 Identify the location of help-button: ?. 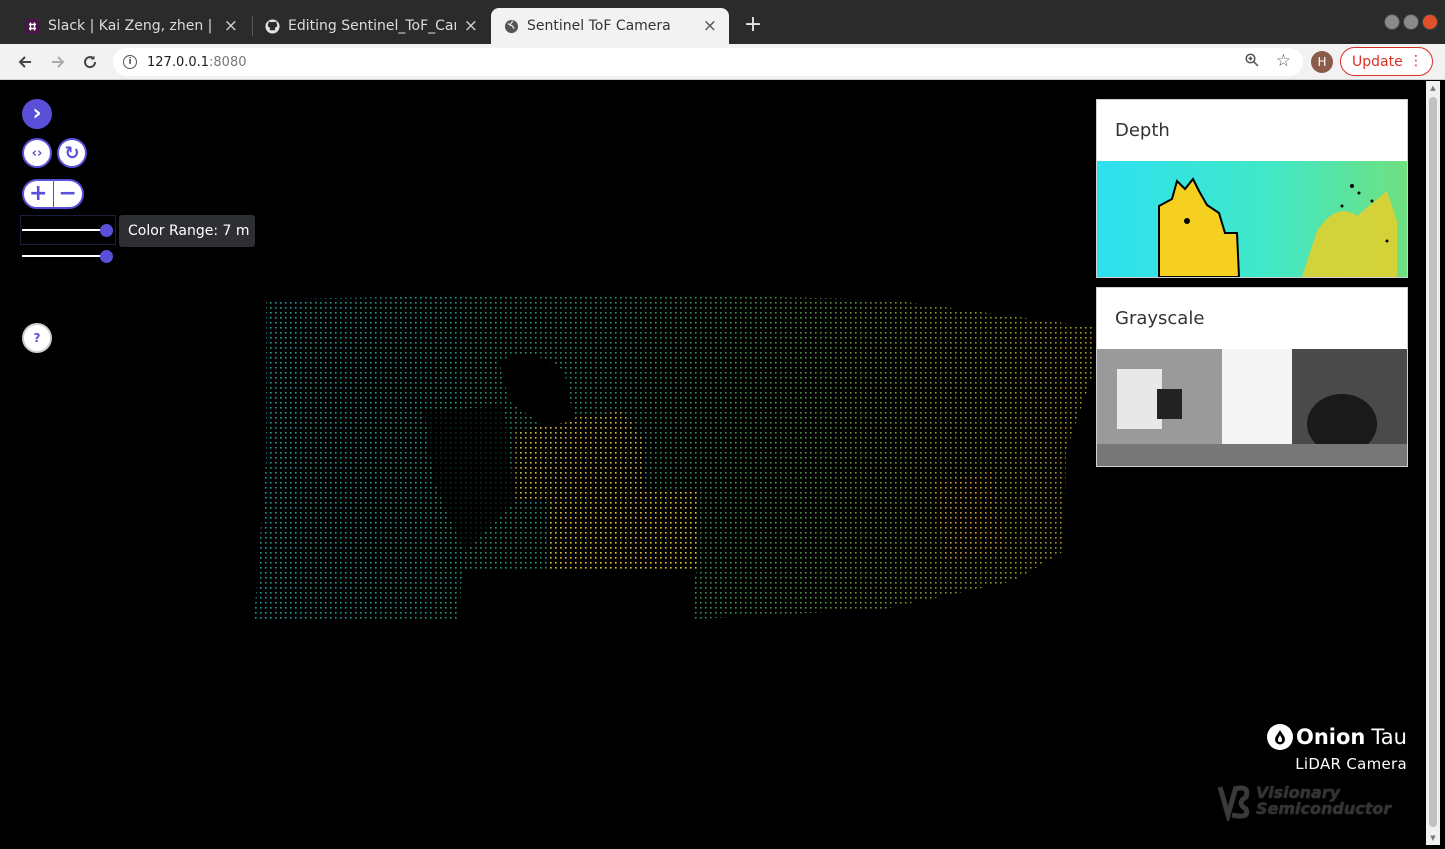
(37, 338).